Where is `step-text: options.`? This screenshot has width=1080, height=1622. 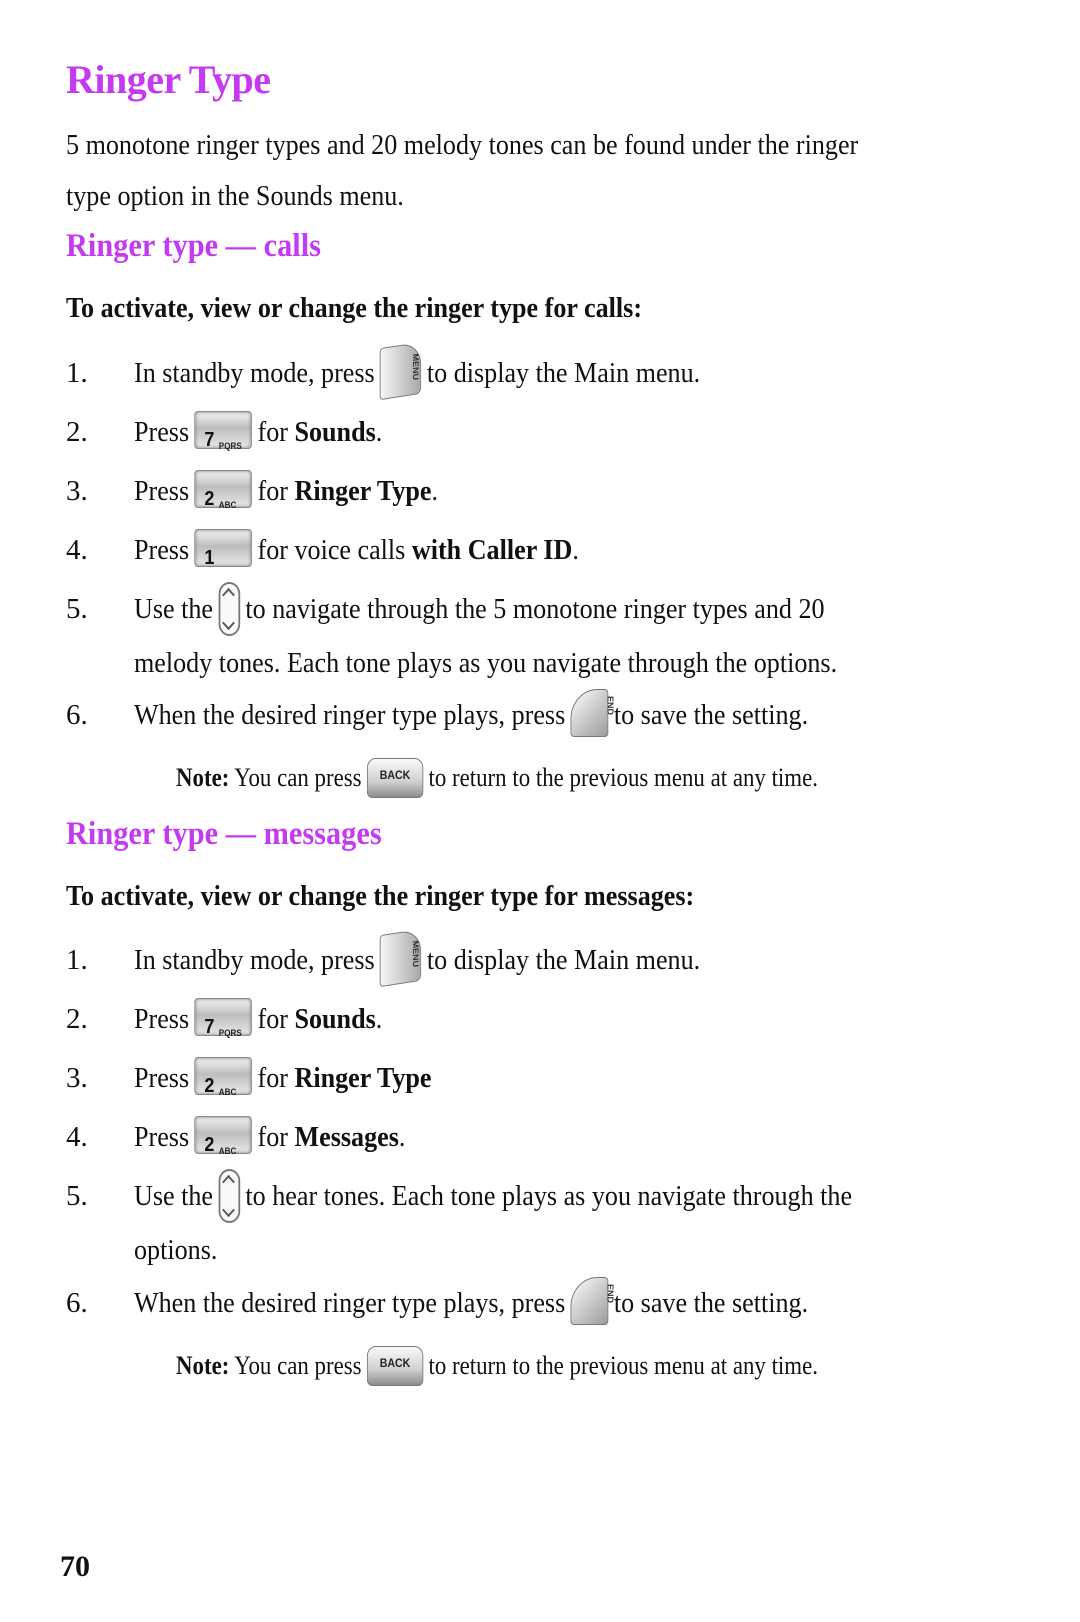 step-text: options. is located at coordinates (176, 1250).